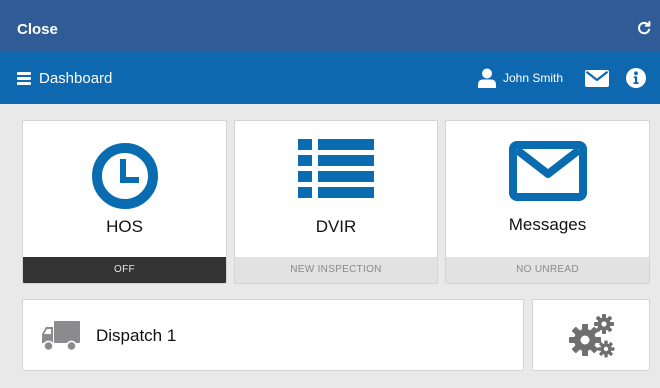 The image size is (660, 388). I want to click on nav-bar: Dashboard John Smith, so click(330, 77).